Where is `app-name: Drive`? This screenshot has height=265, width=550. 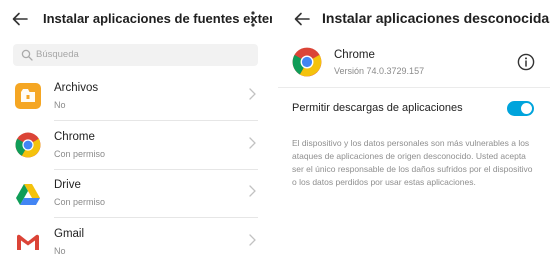
app-name: Drive is located at coordinates (67, 185).